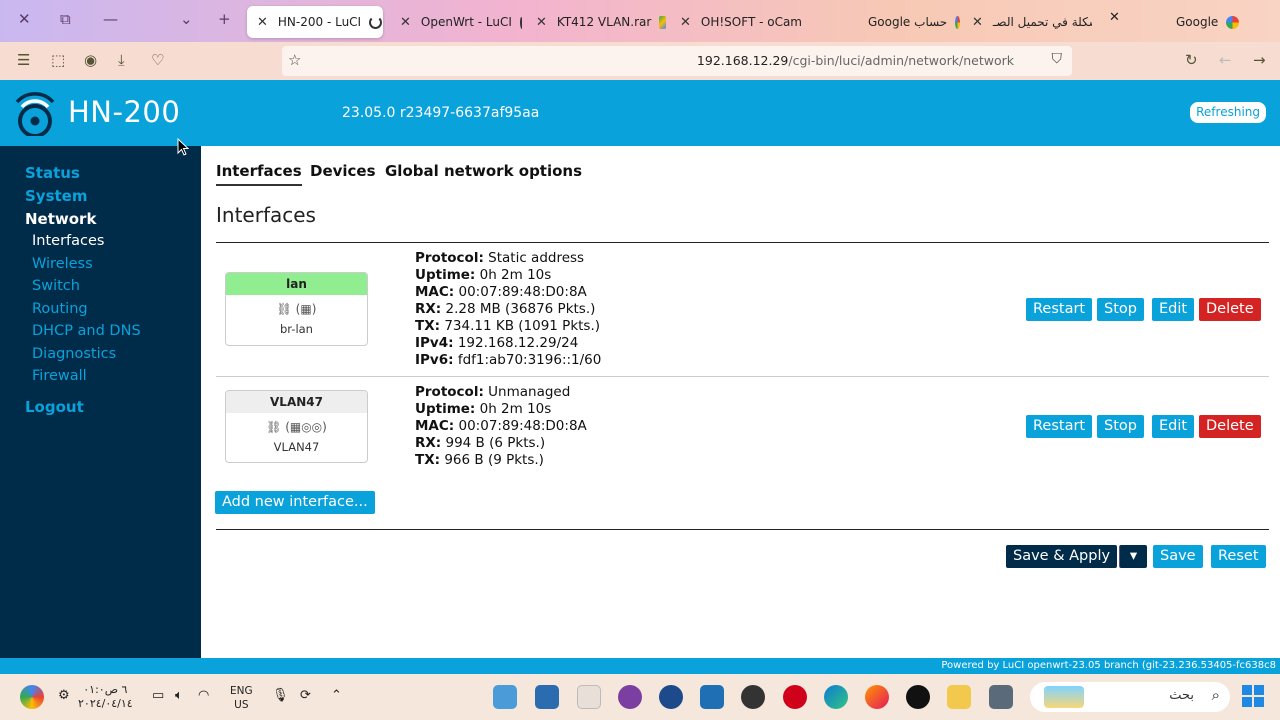  I want to click on interface-name: lan, so click(296, 284).